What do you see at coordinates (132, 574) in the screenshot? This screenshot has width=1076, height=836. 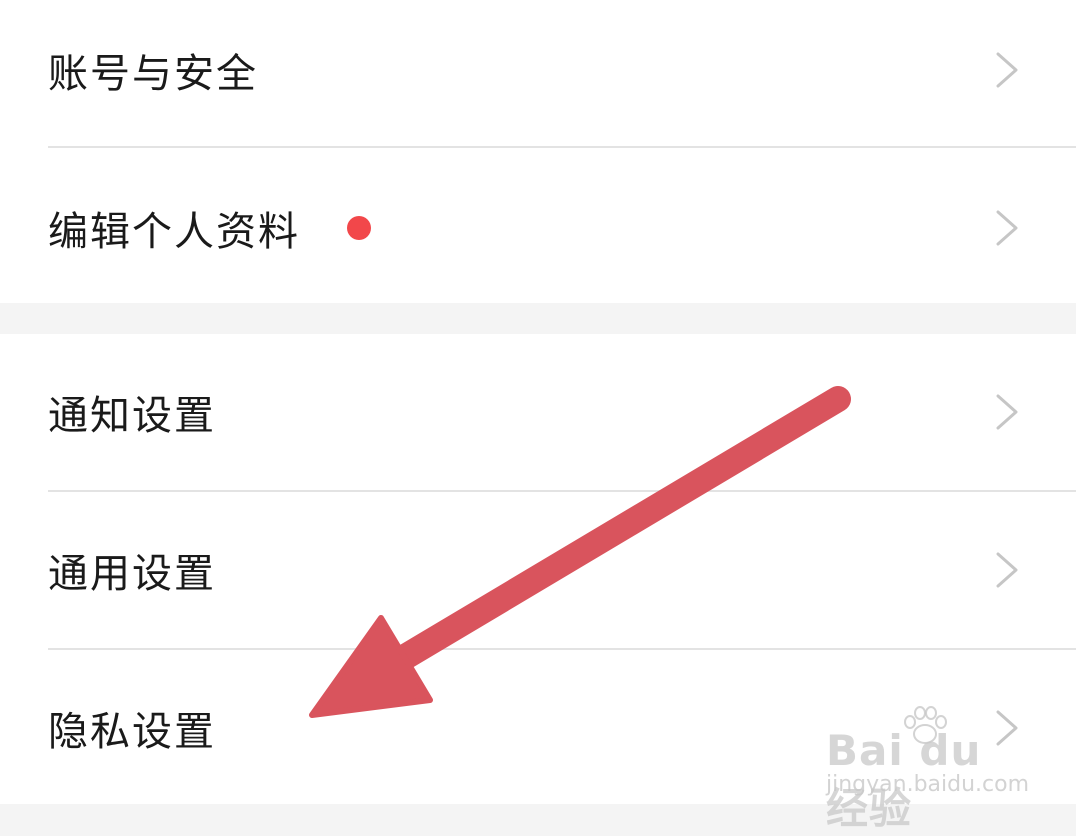 I see `general-settings-label: 通用设置` at bounding box center [132, 574].